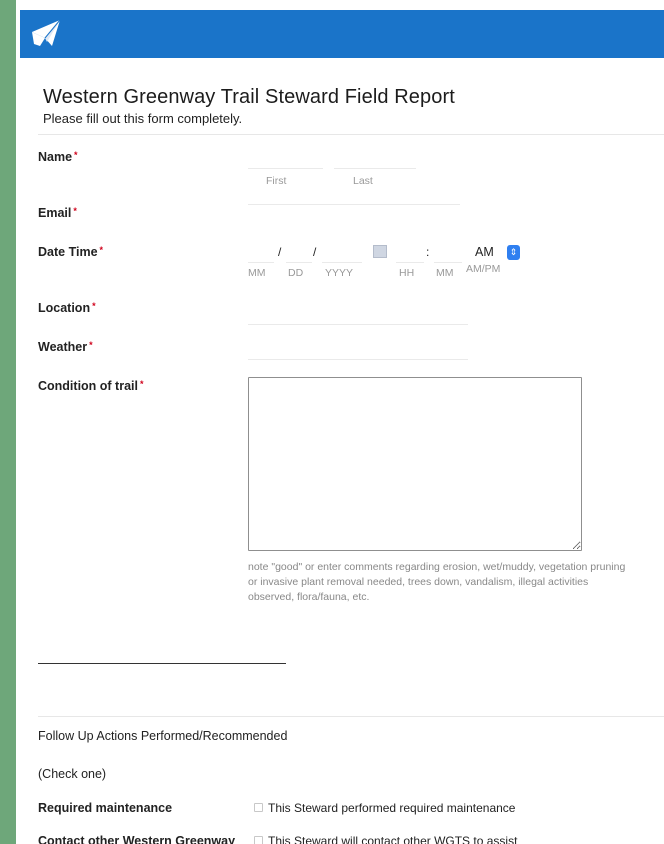 The image size is (664, 844). Describe the element at coordinates (339, 273) in the screenshot. I see `year-sublabel: YYYY` at that location.